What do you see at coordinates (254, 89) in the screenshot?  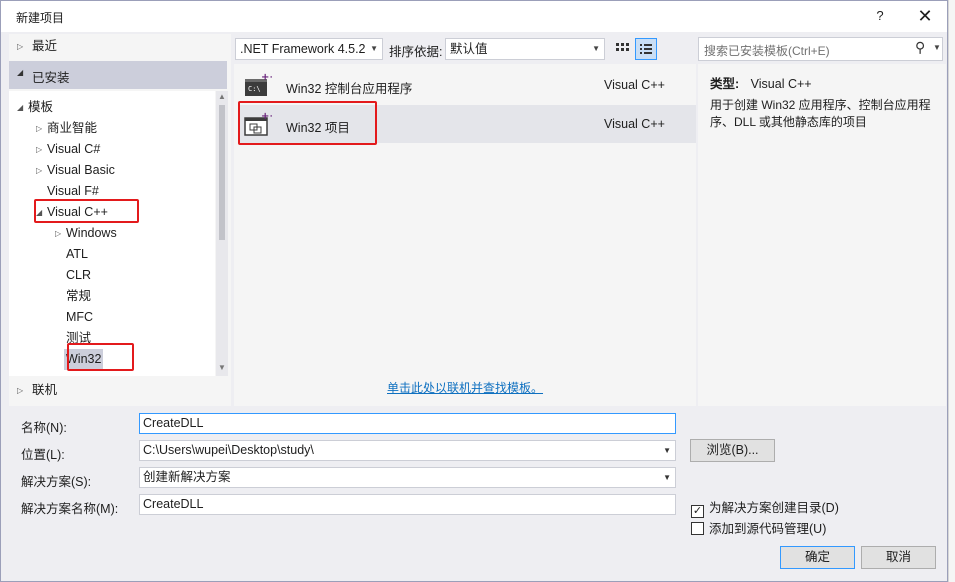 I see `svg-text: C:\` at bounding box center [254, 89].